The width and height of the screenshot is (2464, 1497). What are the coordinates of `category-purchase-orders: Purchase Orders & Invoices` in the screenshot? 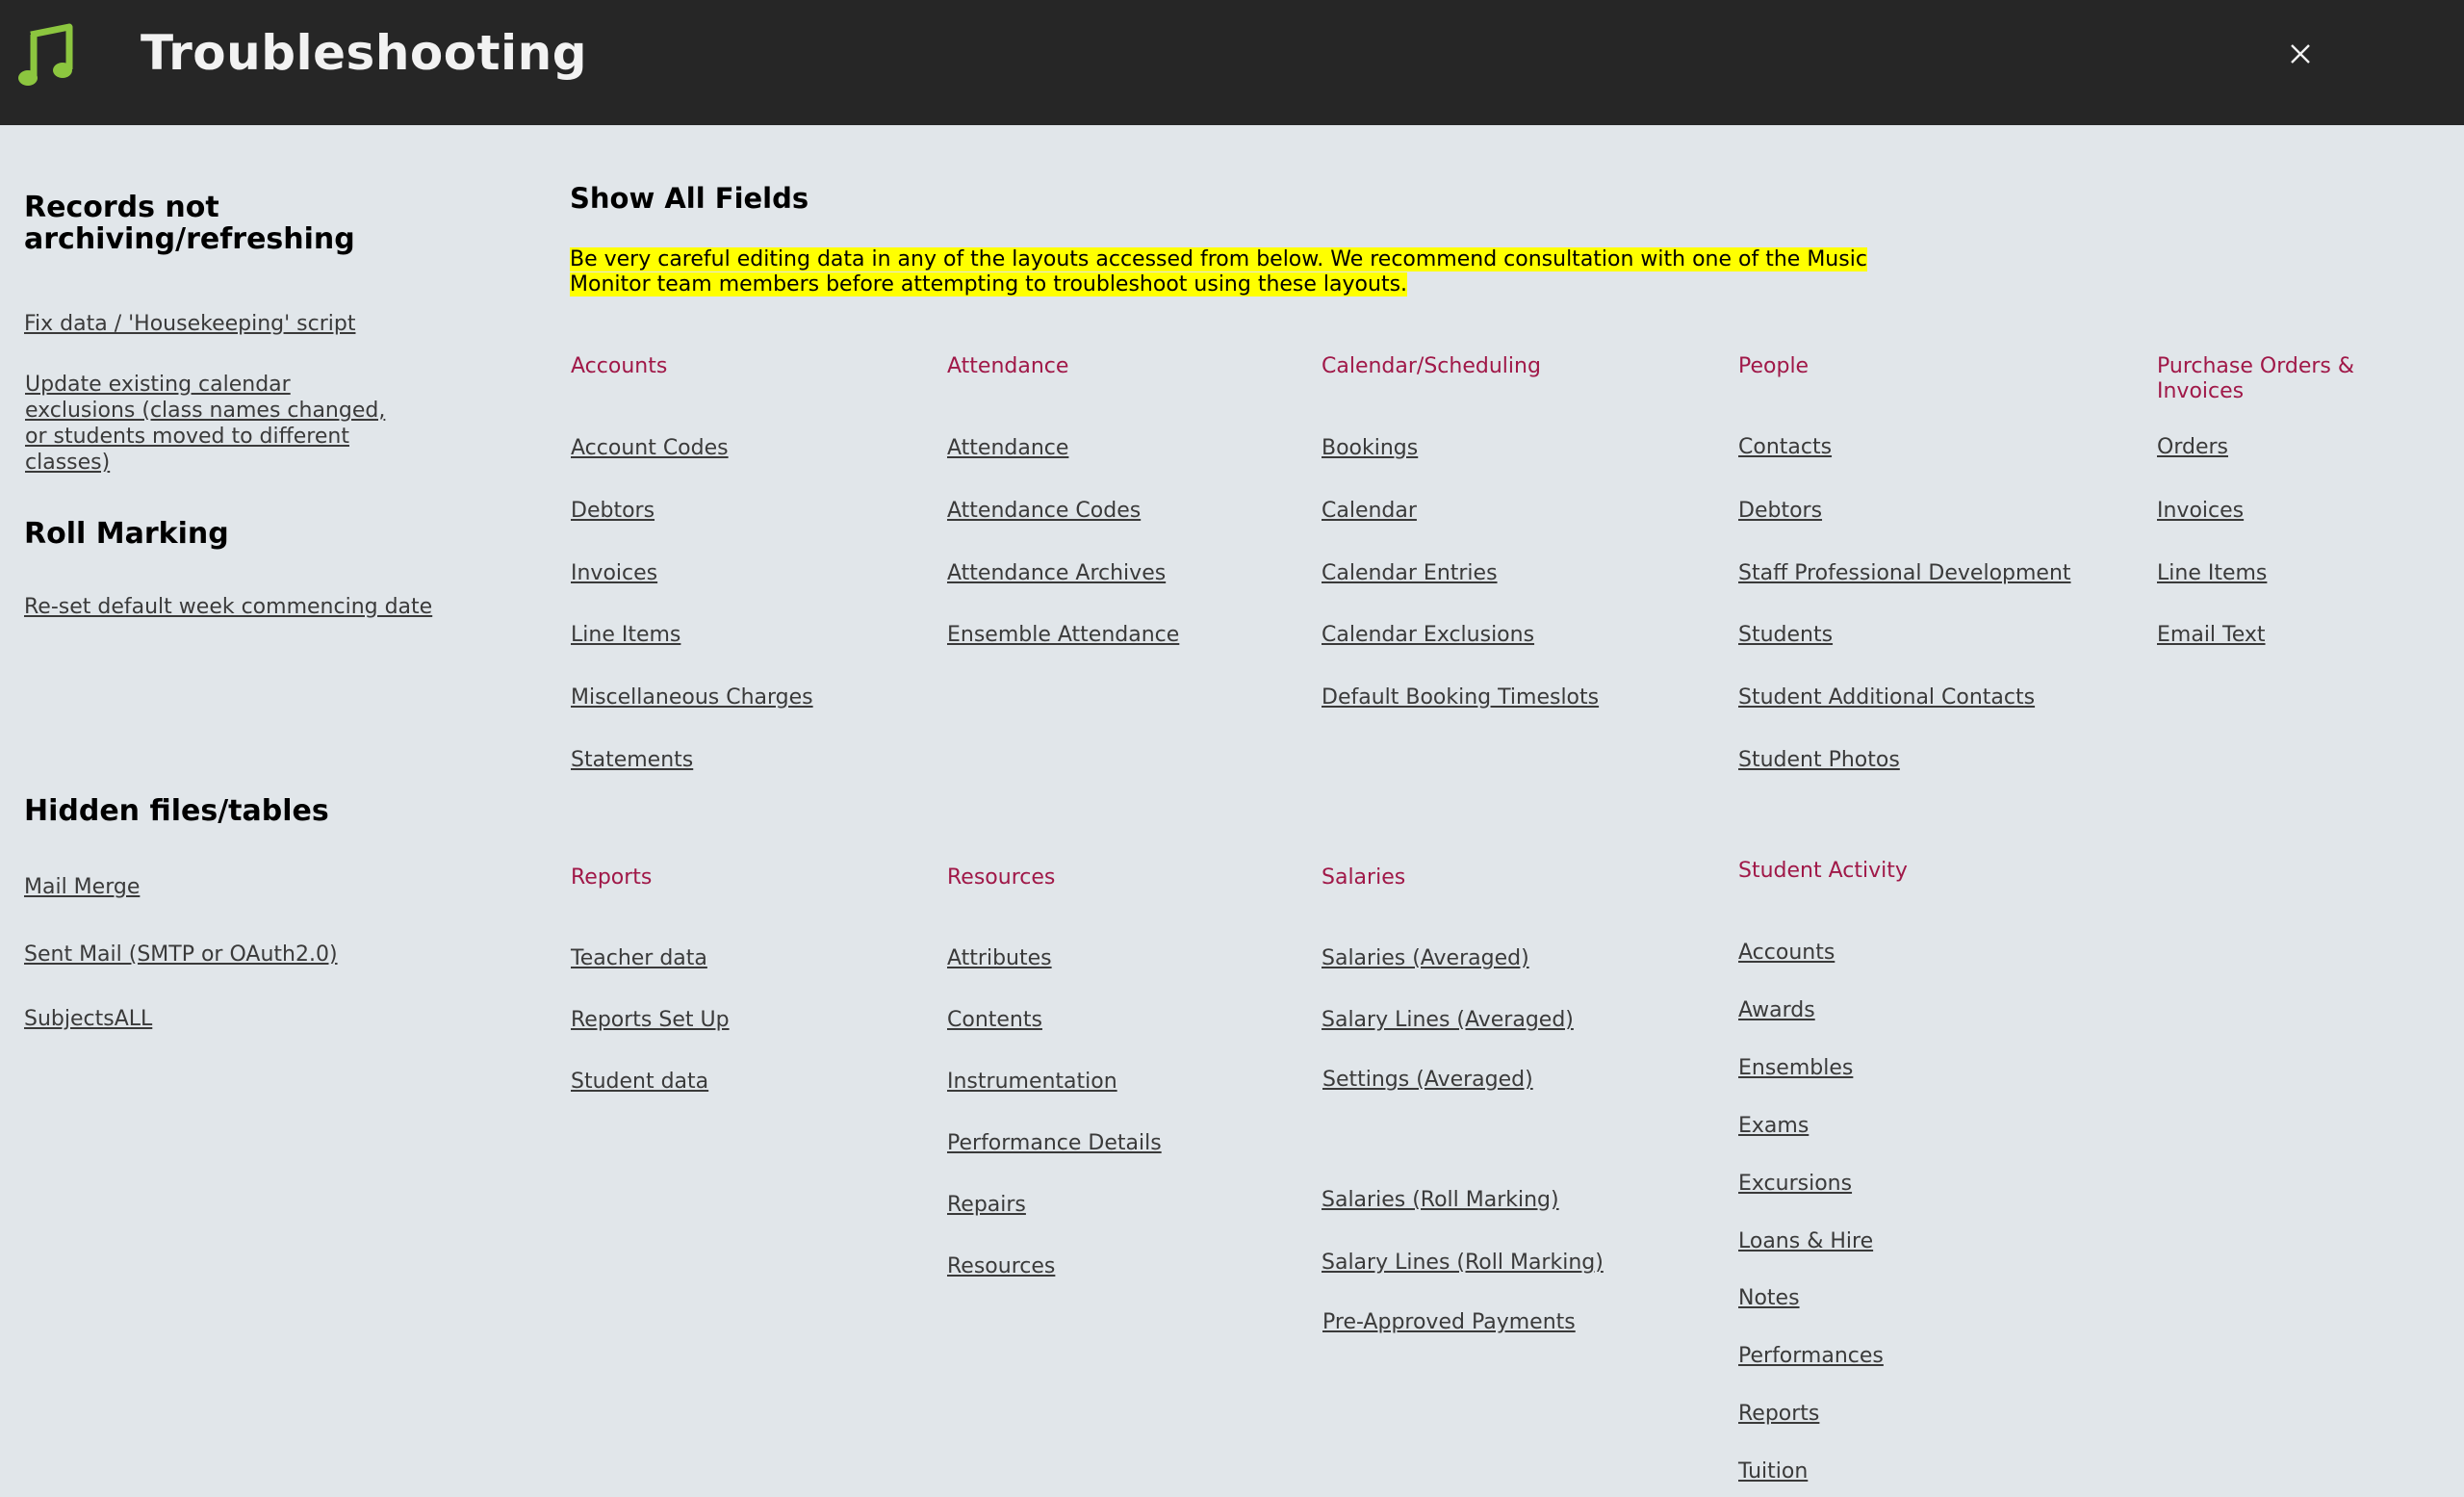 It's located at (2256, 378).